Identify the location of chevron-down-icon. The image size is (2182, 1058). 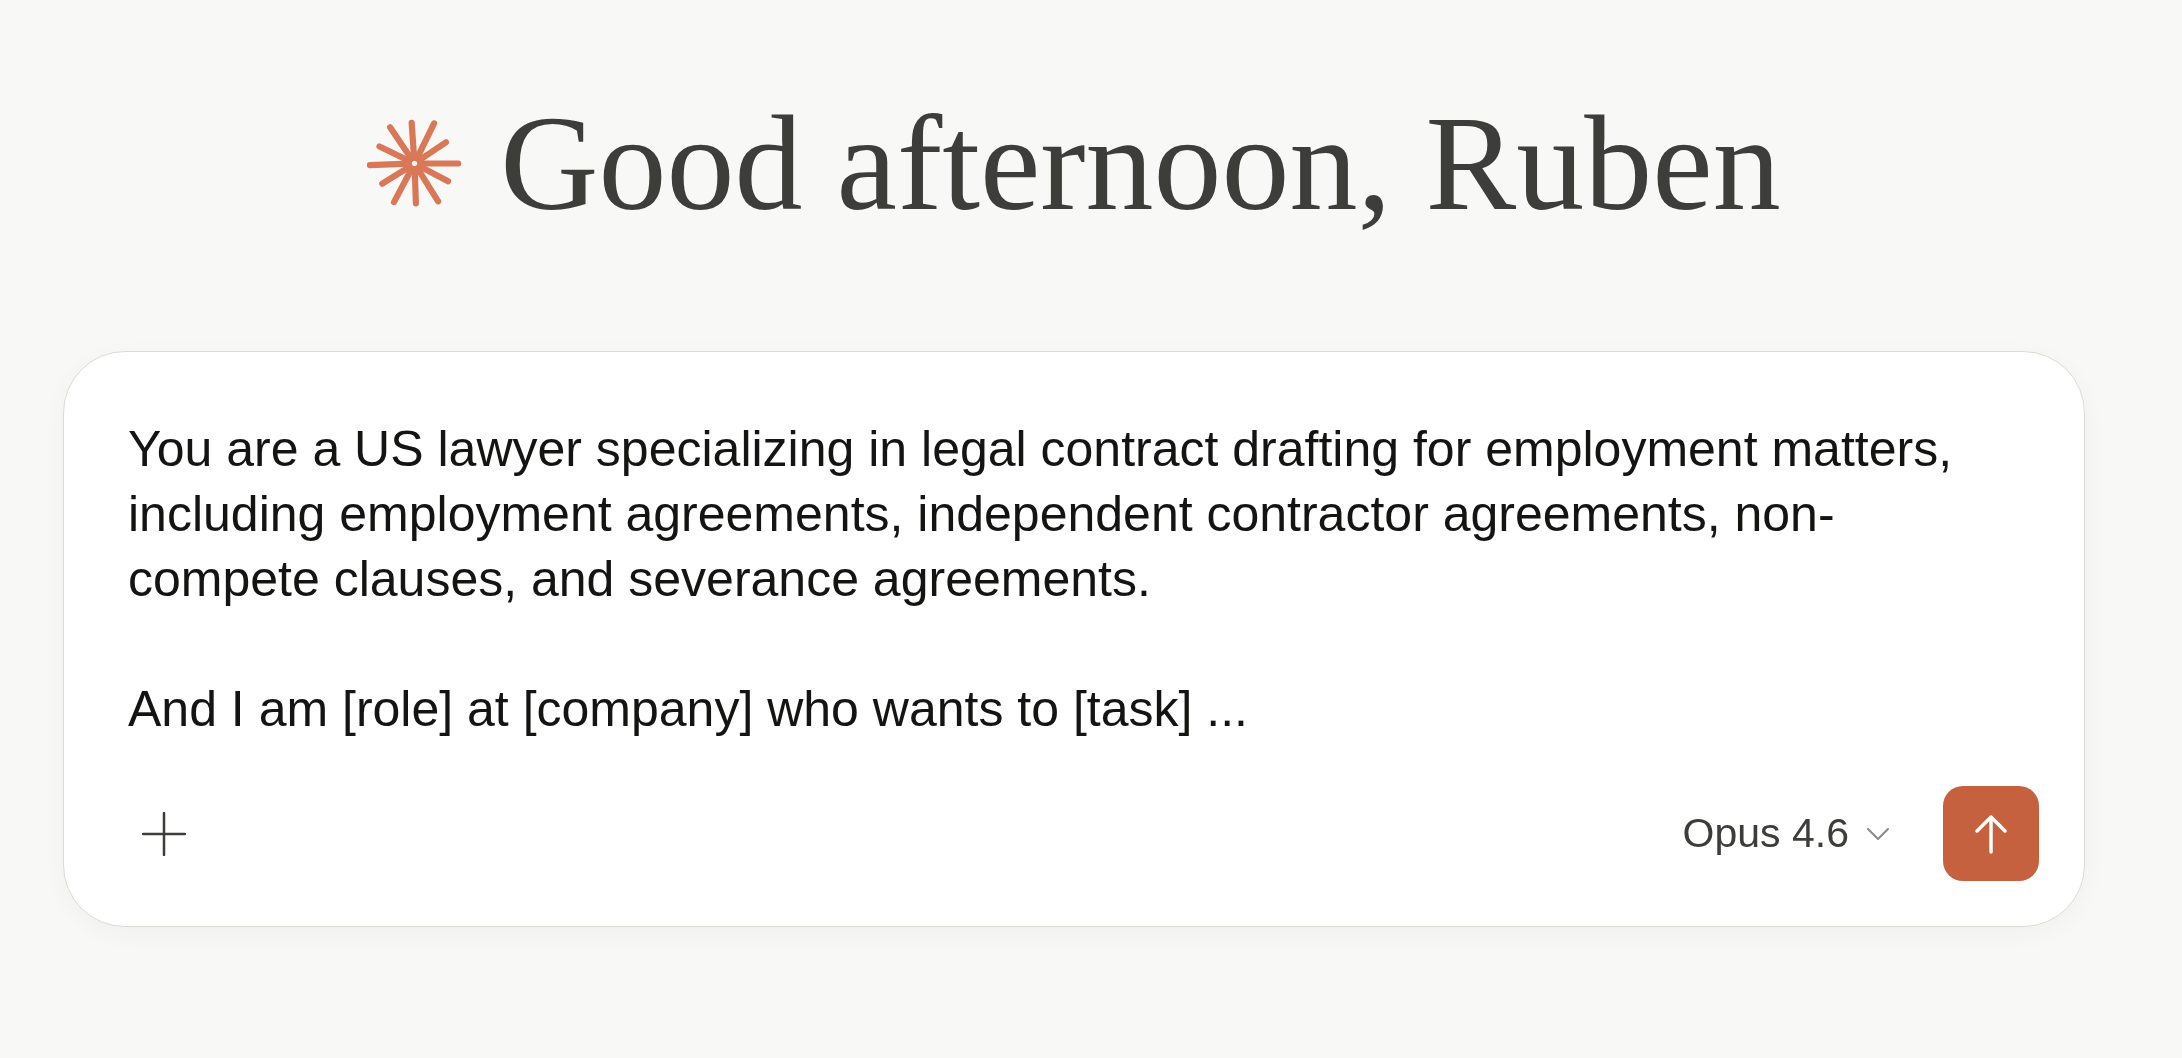
(1878, 833).